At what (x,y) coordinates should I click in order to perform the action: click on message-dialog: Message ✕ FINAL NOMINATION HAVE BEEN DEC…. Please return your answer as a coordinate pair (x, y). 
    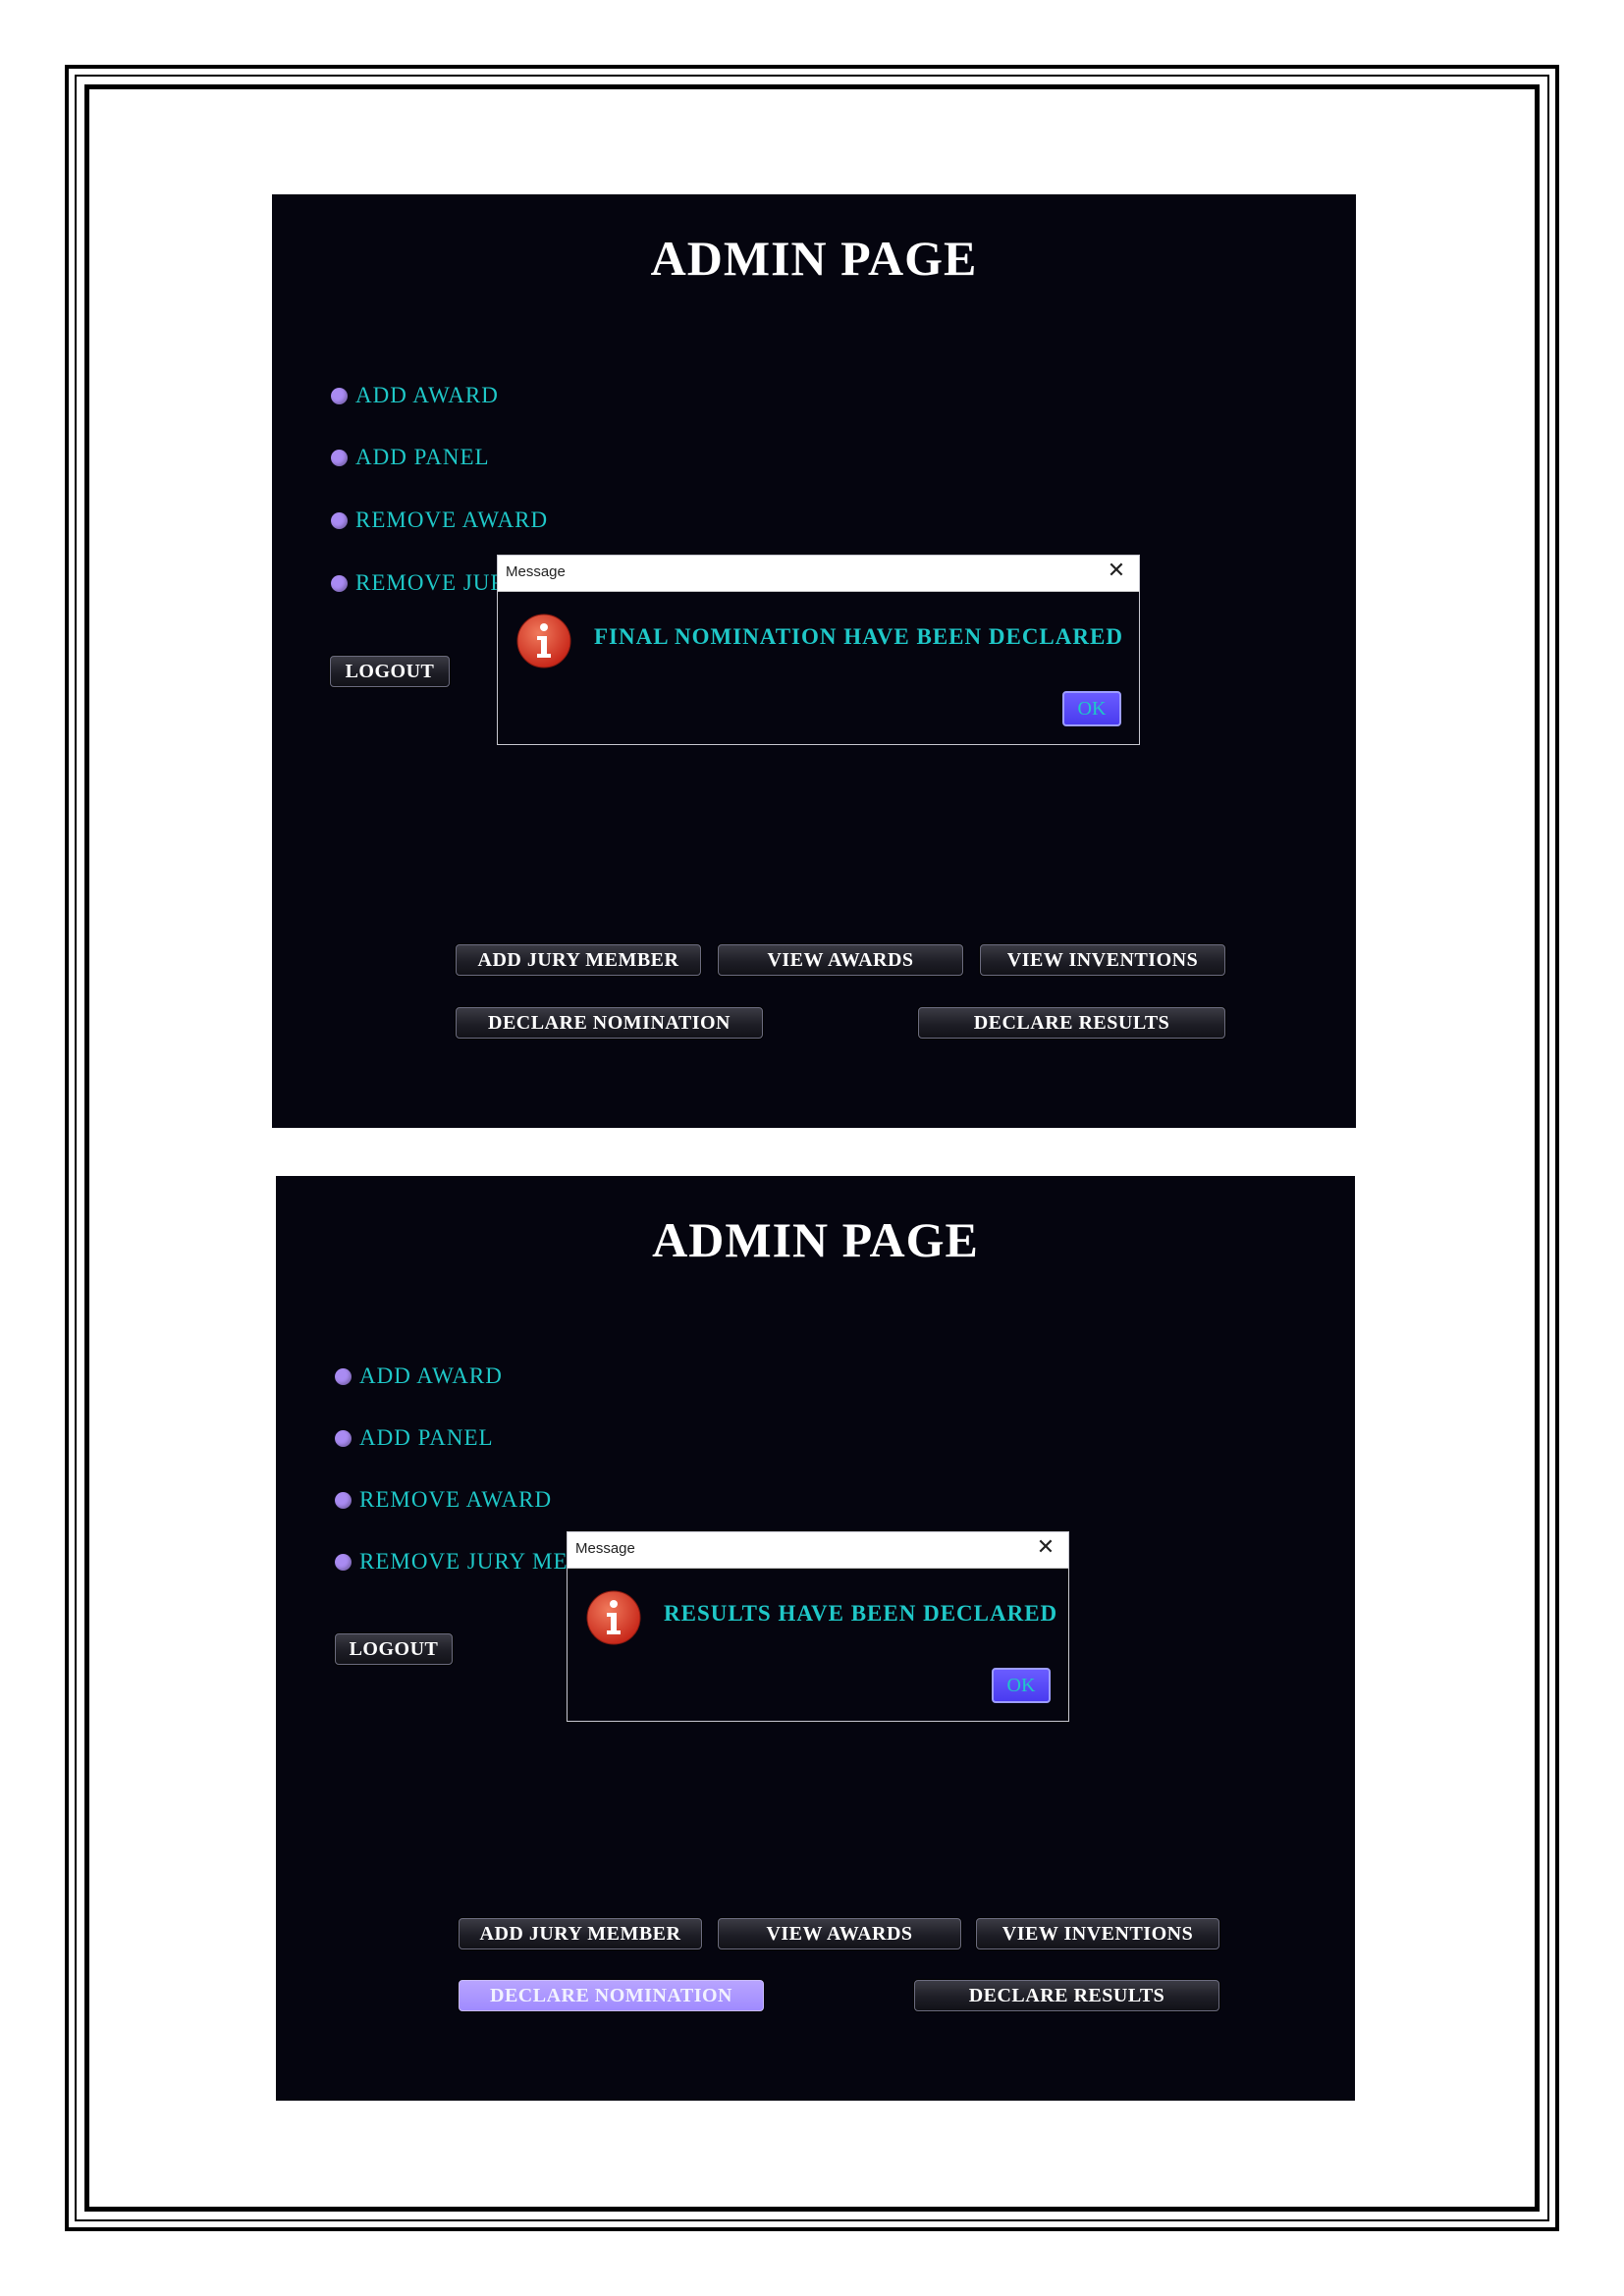
    Looking at the image, I should click on (818, 650).